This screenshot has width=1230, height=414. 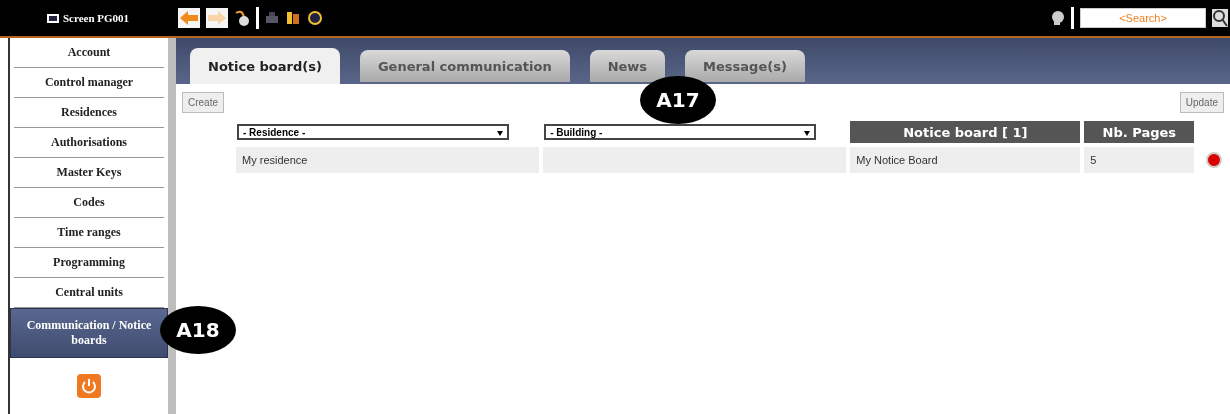 I want to click on screen-icon, so click(x=52, y=18).